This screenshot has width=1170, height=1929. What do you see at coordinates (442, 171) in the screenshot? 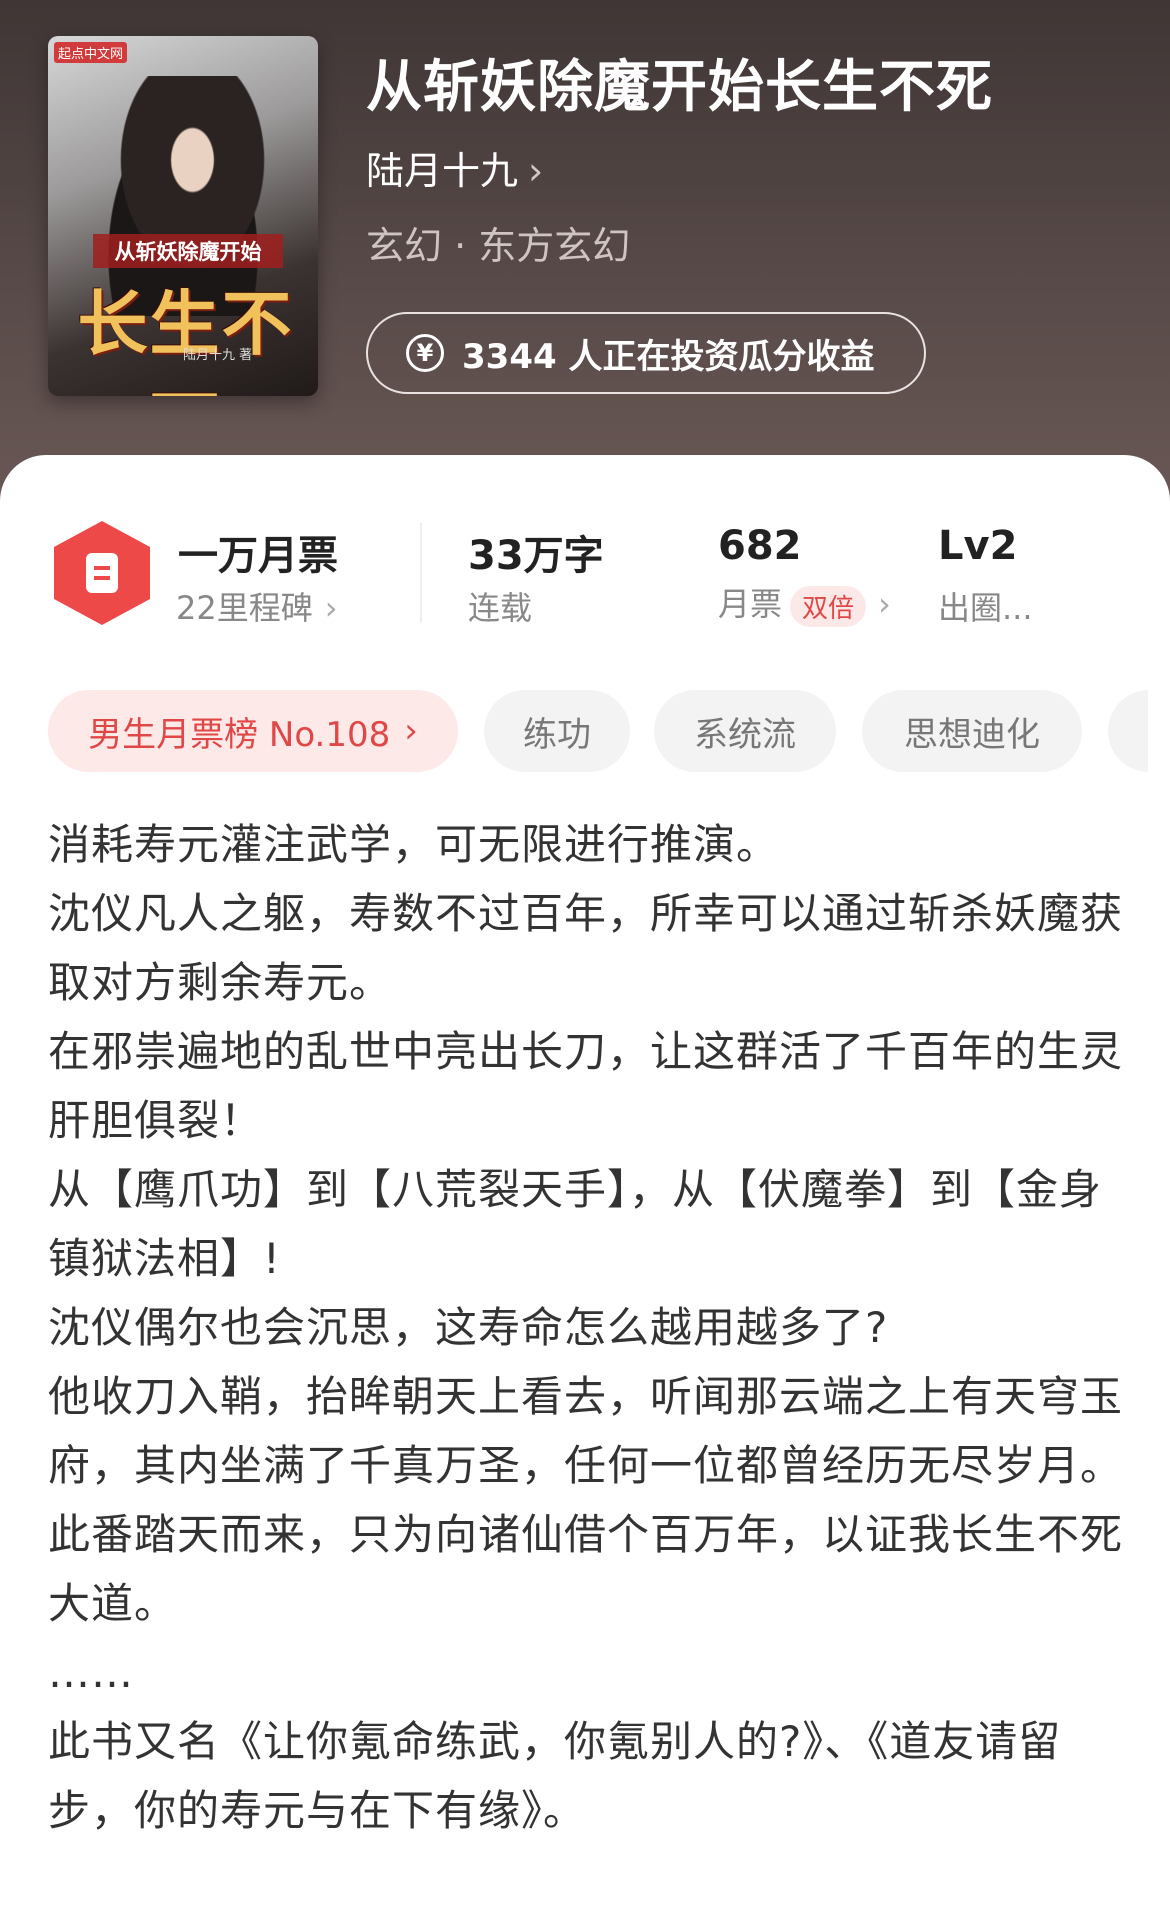
I see `author-name: 陆月十九` at bounding box center [442, 171].